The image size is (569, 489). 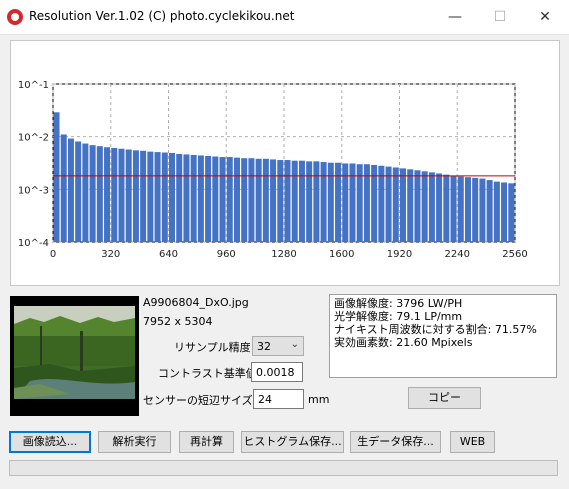 I want to click on contrast-label: コントラスト基準値, so click(x=207, y=373).